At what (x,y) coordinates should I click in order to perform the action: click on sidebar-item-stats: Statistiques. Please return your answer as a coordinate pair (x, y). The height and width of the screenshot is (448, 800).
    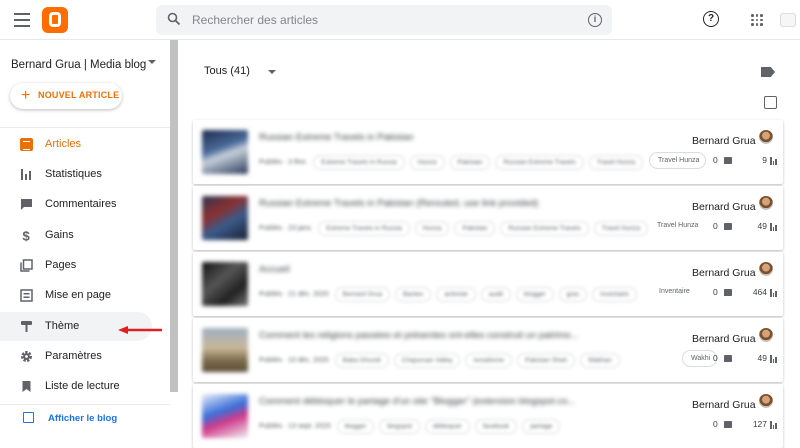
    Looking at the image, I should click on (76, 174).